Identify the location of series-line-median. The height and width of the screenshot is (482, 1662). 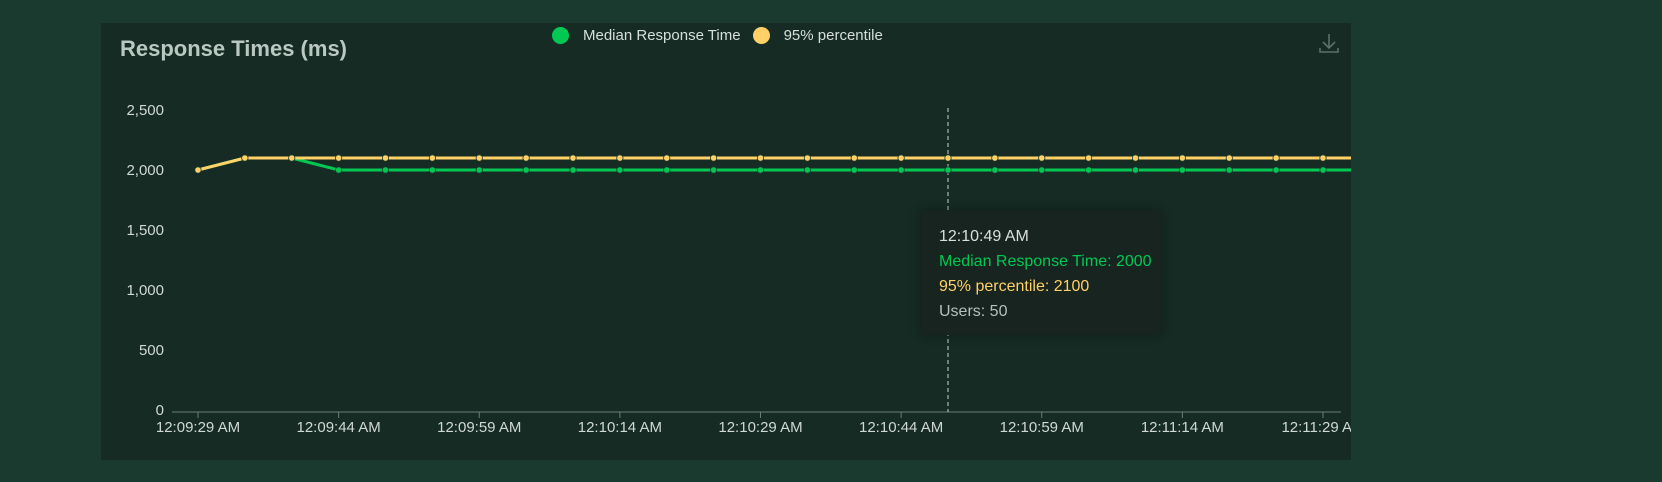
(774, 164).